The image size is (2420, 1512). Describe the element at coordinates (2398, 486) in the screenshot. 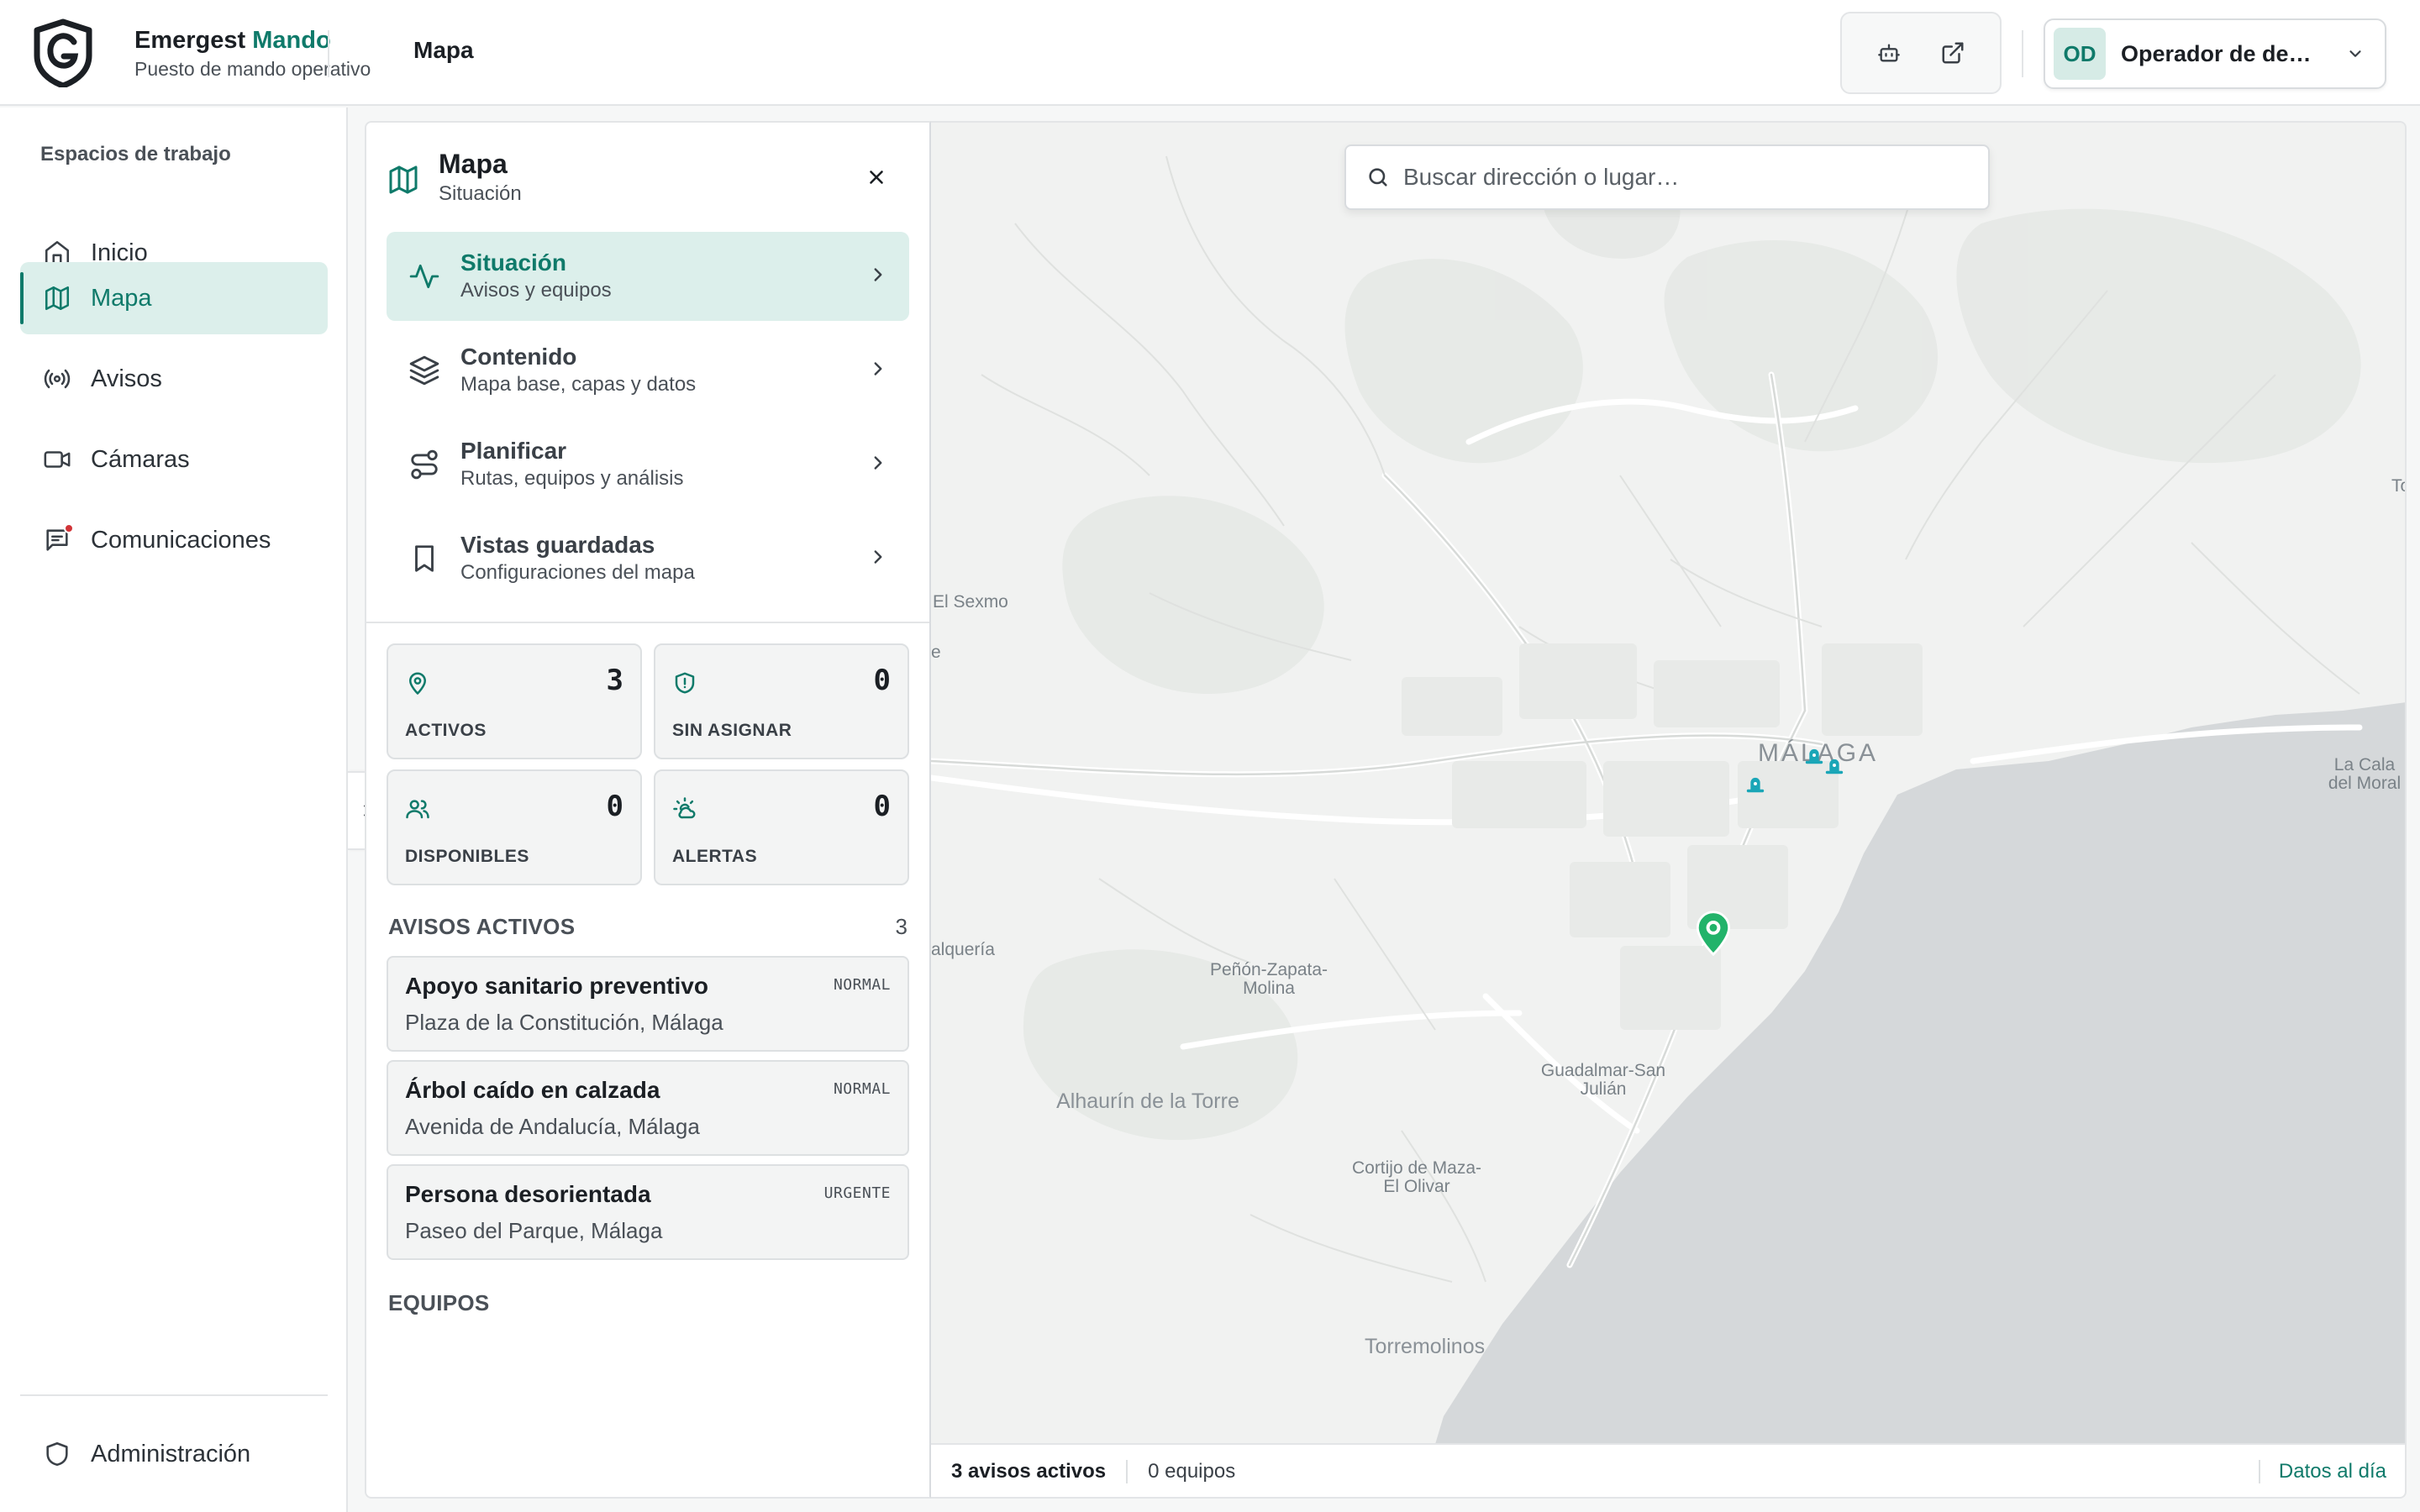

I see `map-label: To` at that location.